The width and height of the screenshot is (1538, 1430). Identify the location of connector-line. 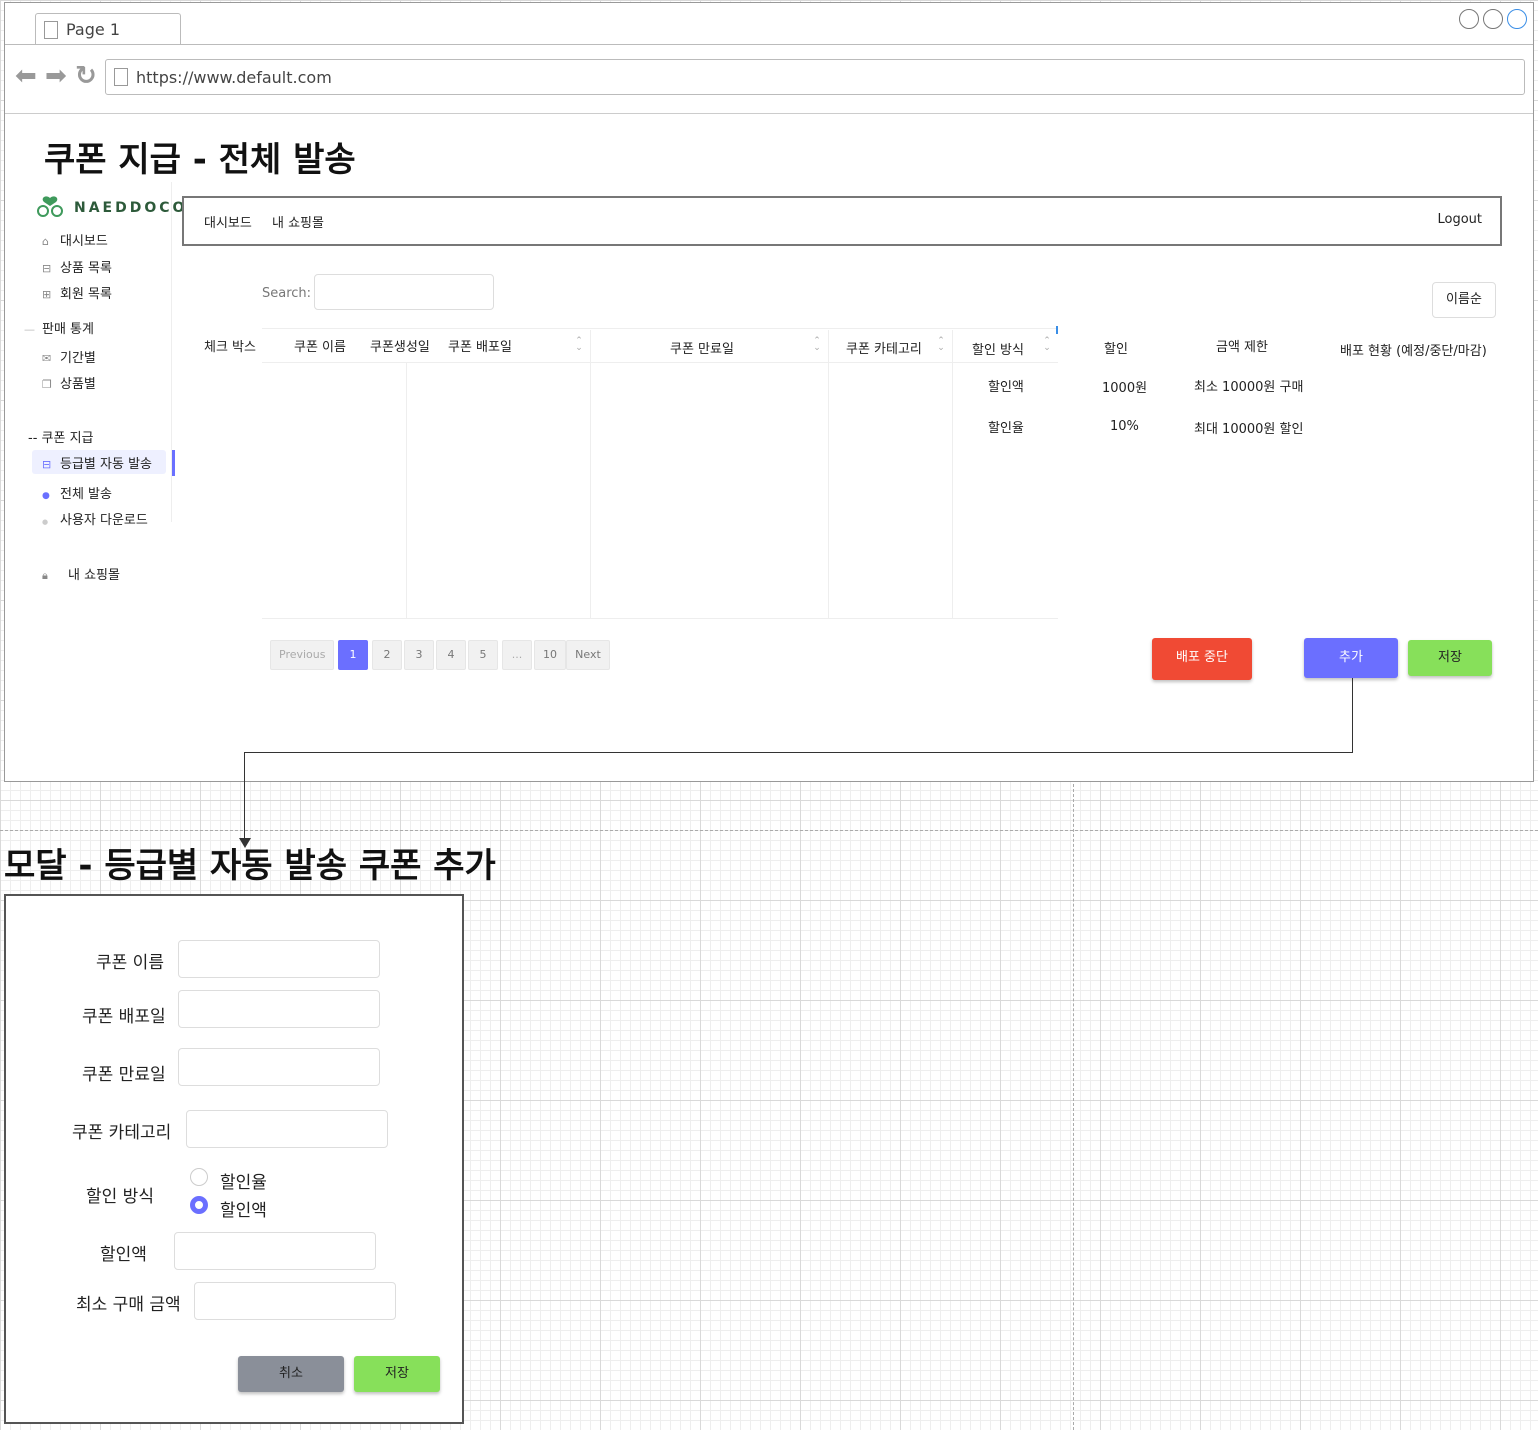
(1352, 715).